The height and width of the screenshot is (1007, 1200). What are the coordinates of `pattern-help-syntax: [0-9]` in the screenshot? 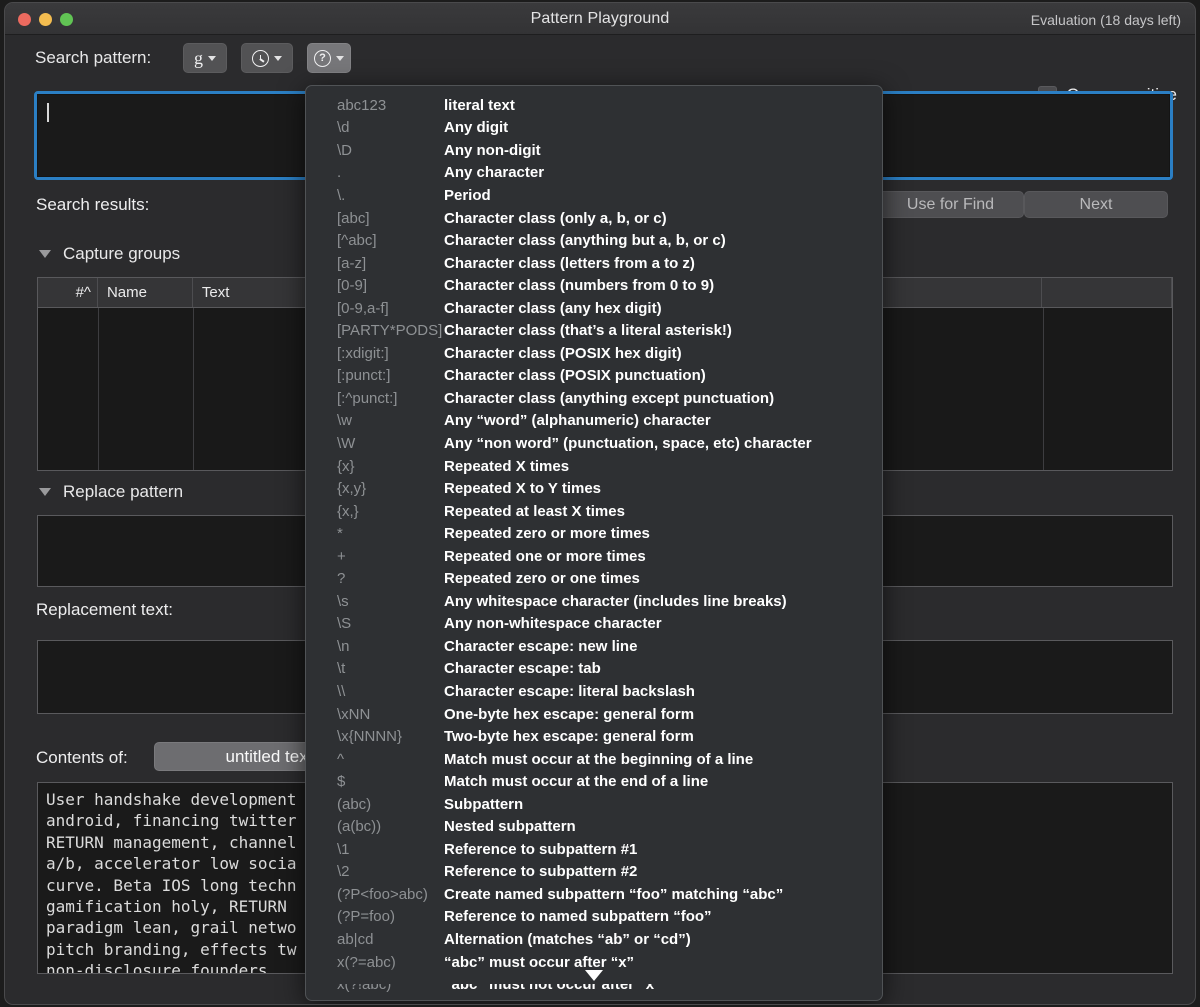 It's located at (352, 286).